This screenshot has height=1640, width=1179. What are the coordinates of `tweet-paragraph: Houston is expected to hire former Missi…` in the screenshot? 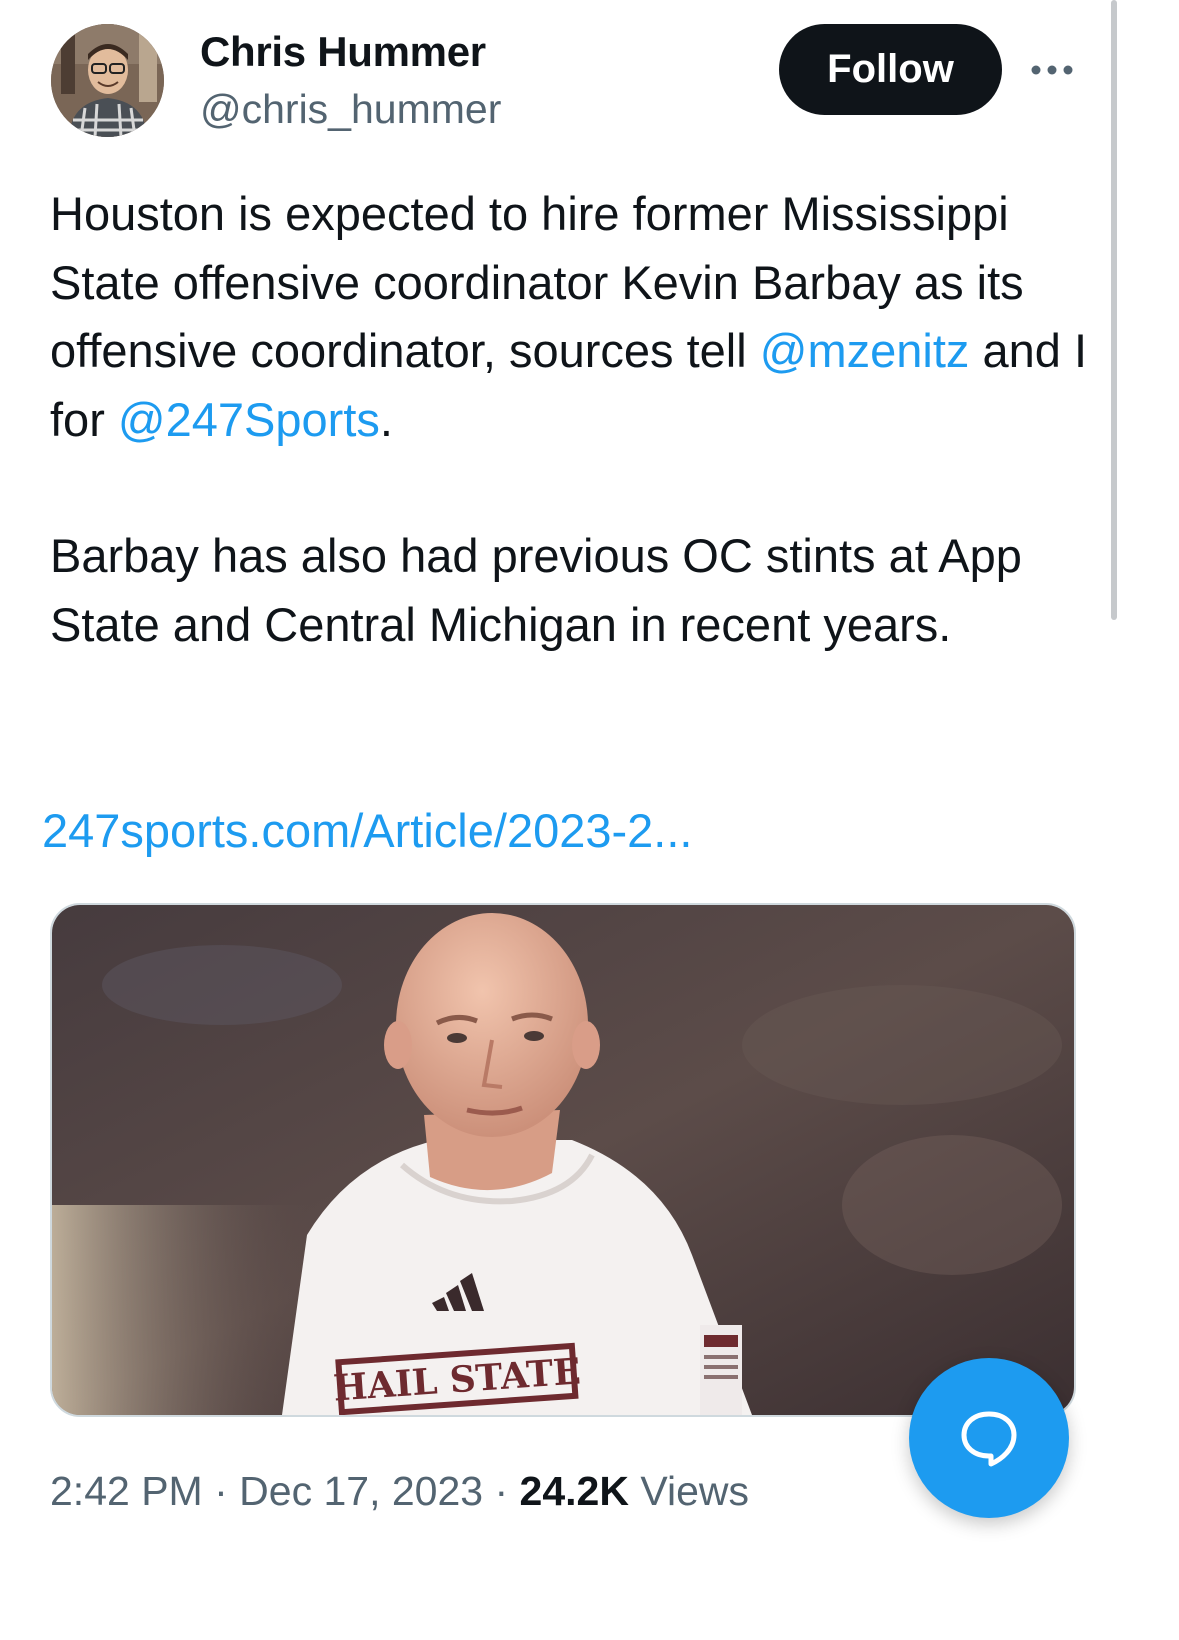 It's located at (570, 317).